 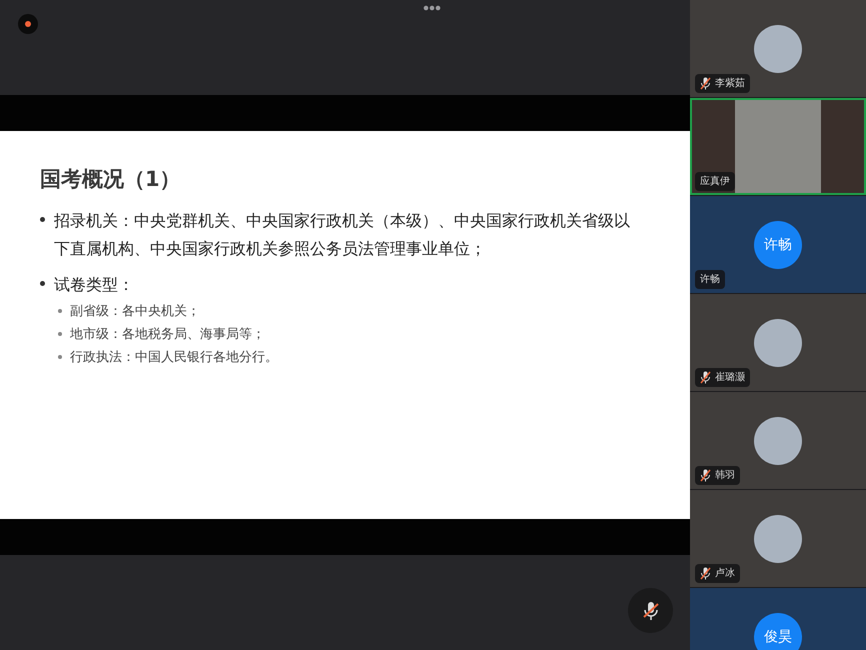 I want to click on participant-tile: 李紫茹, so click(x=778, y=48).